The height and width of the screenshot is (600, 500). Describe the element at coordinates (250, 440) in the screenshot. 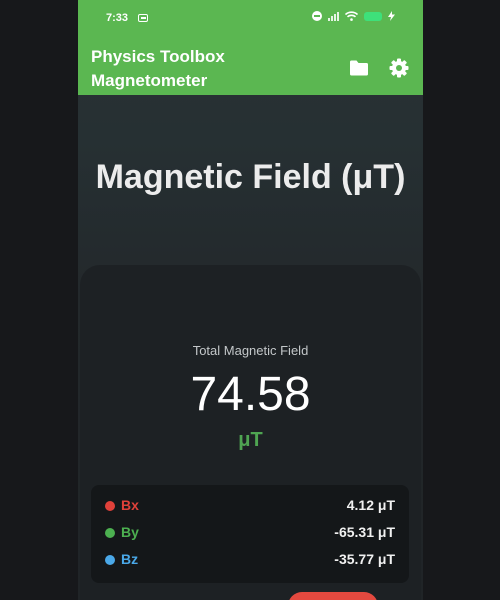

I see `total-field-unit: μT` at that location.